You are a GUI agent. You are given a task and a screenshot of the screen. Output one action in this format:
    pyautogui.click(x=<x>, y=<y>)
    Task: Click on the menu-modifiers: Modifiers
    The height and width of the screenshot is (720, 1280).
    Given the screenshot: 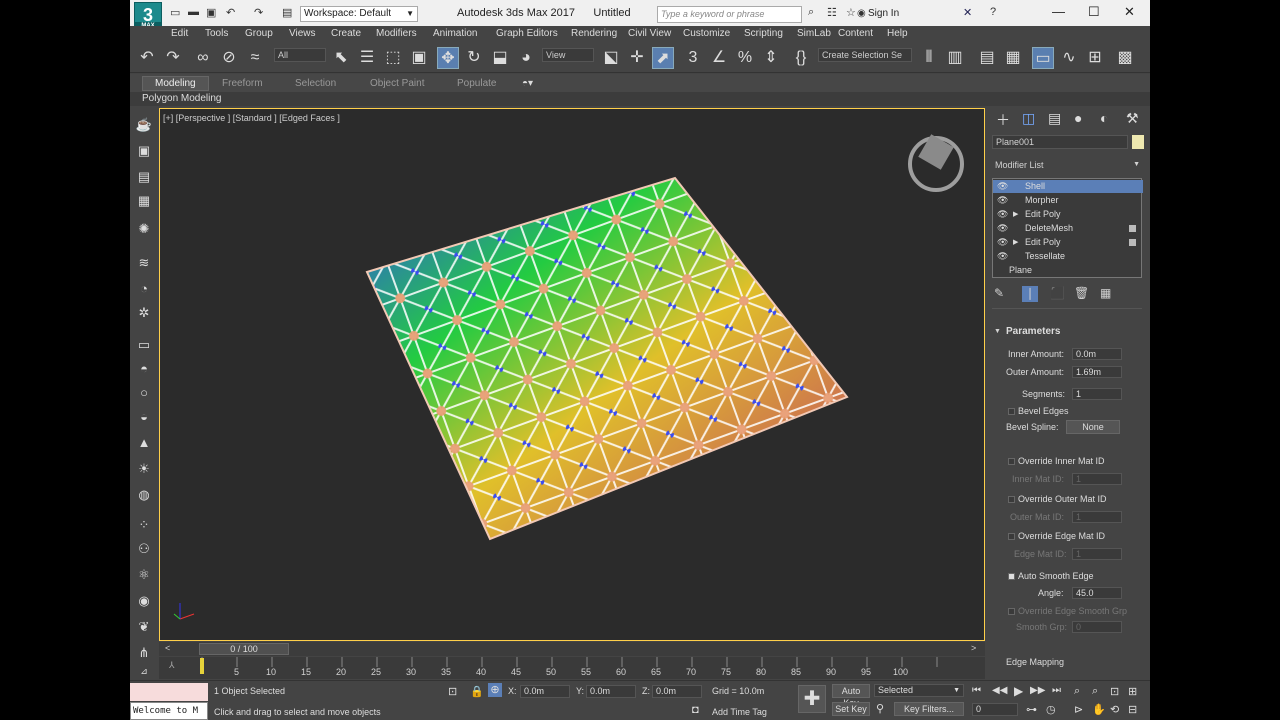 What is the action you would take?
    pyautogui.click(x=396, y=33)
    